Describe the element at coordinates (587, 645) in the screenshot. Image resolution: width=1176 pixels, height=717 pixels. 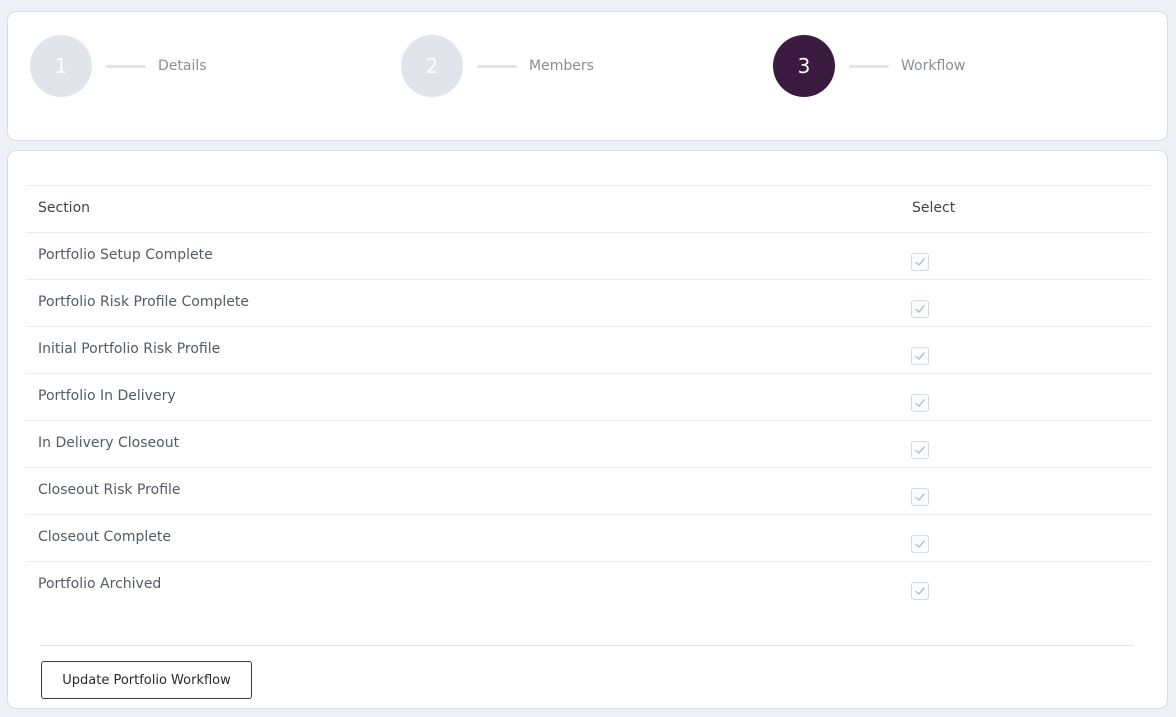
I see `divider` at that location.